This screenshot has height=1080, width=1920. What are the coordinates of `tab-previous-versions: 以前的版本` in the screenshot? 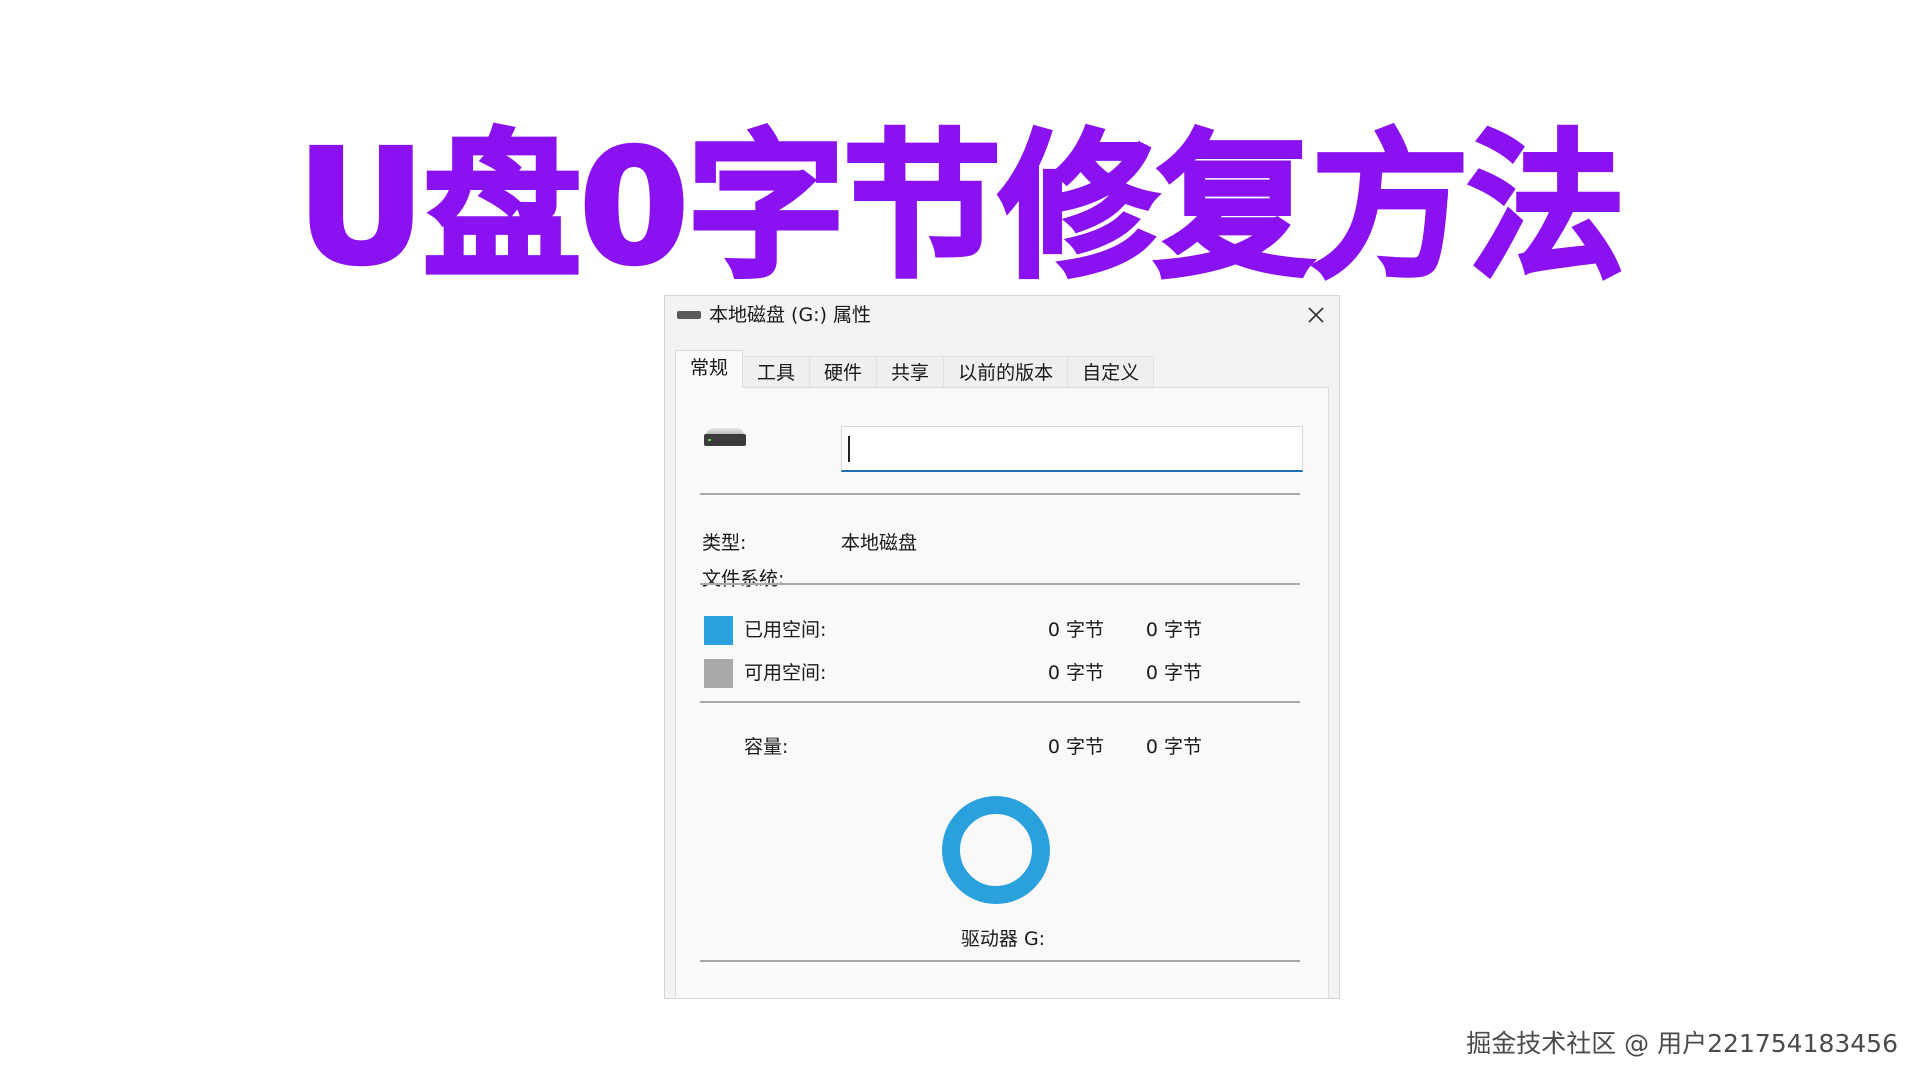 It's located at (1006, 372).